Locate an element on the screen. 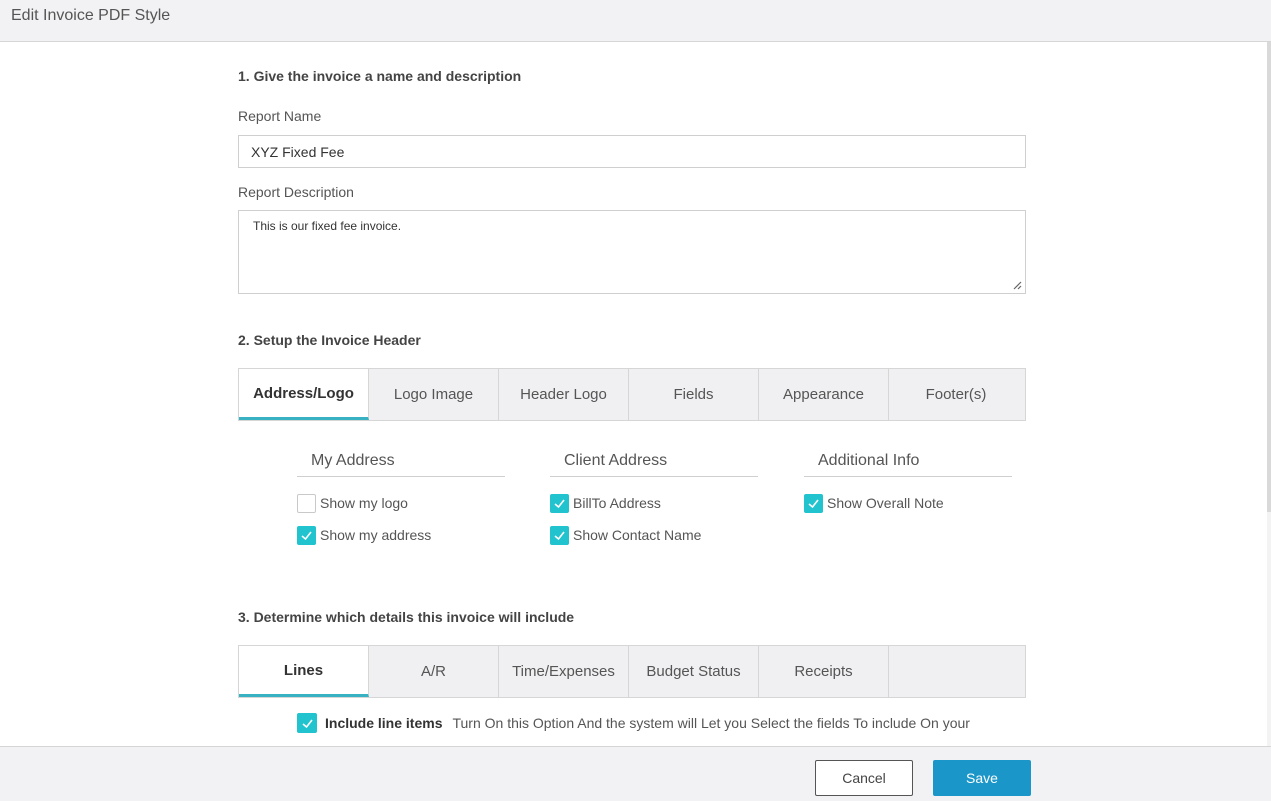 This screenshot has width=1271, height=801. report-name-label: Report Name is located at coordinates (280, 116).